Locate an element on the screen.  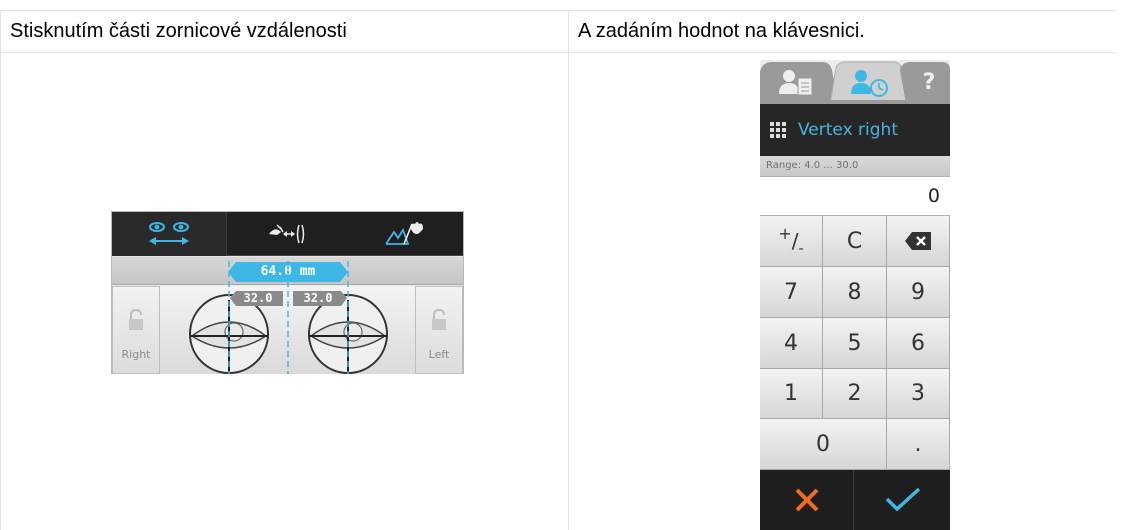
keypad-tabs: ? is located at coordinates (855, 82).